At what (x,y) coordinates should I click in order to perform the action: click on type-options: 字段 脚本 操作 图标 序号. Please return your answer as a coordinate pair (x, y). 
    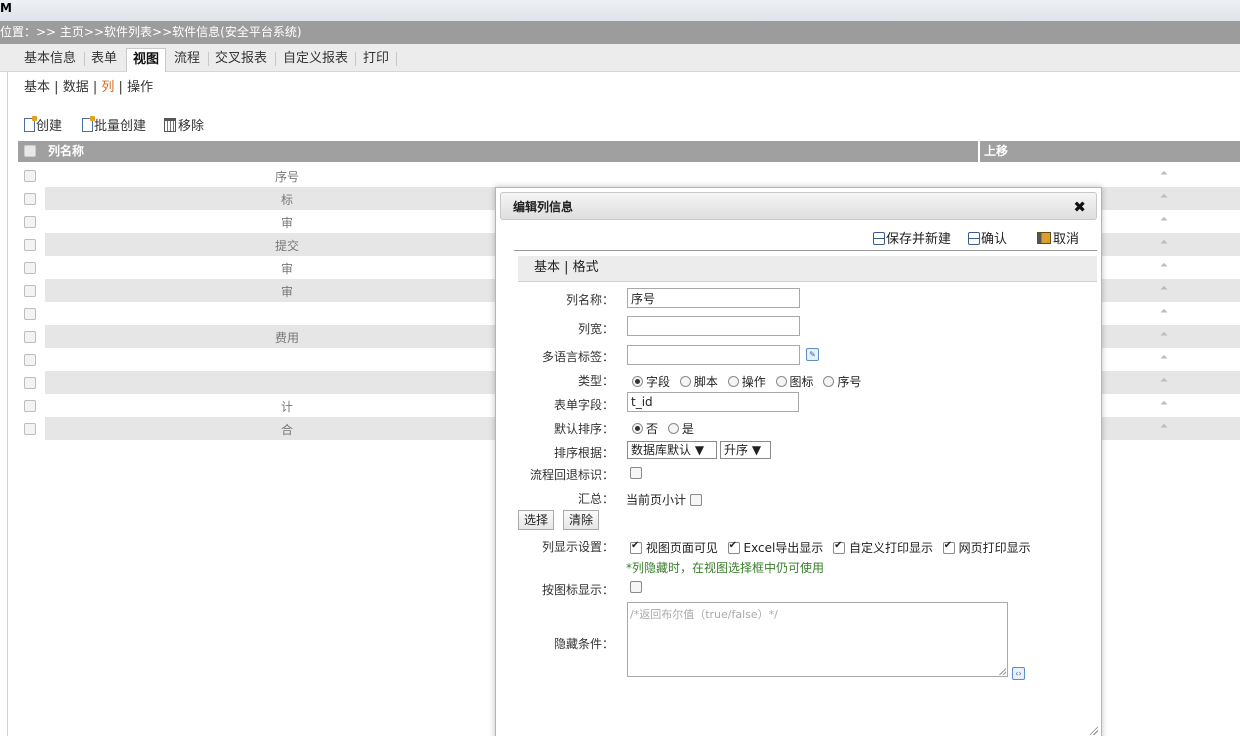
    Looking at the image, I should click on (749, 381).